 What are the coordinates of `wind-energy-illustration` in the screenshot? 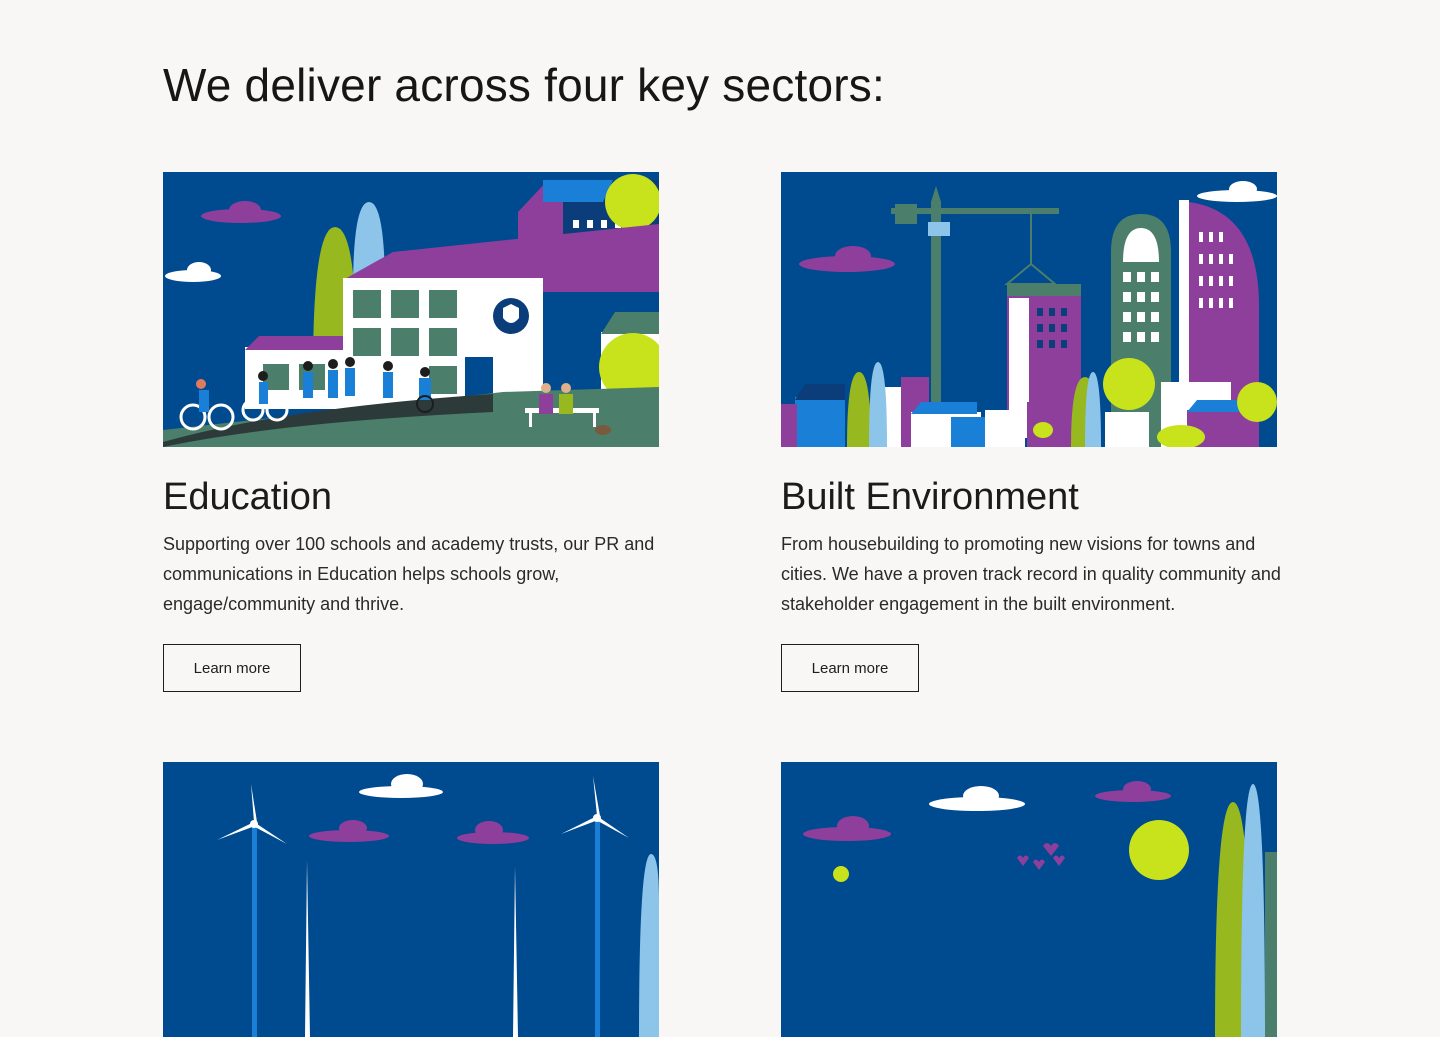 It's located at (411, 899).